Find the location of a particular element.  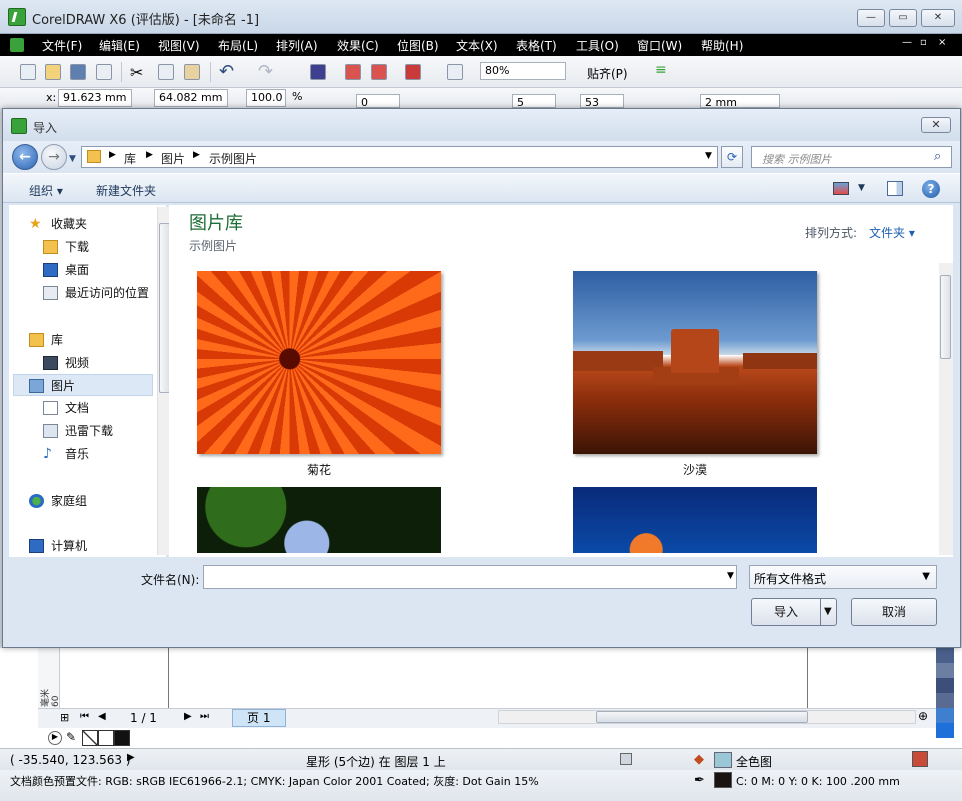

white-swatch is located at coordinates (106, 738).